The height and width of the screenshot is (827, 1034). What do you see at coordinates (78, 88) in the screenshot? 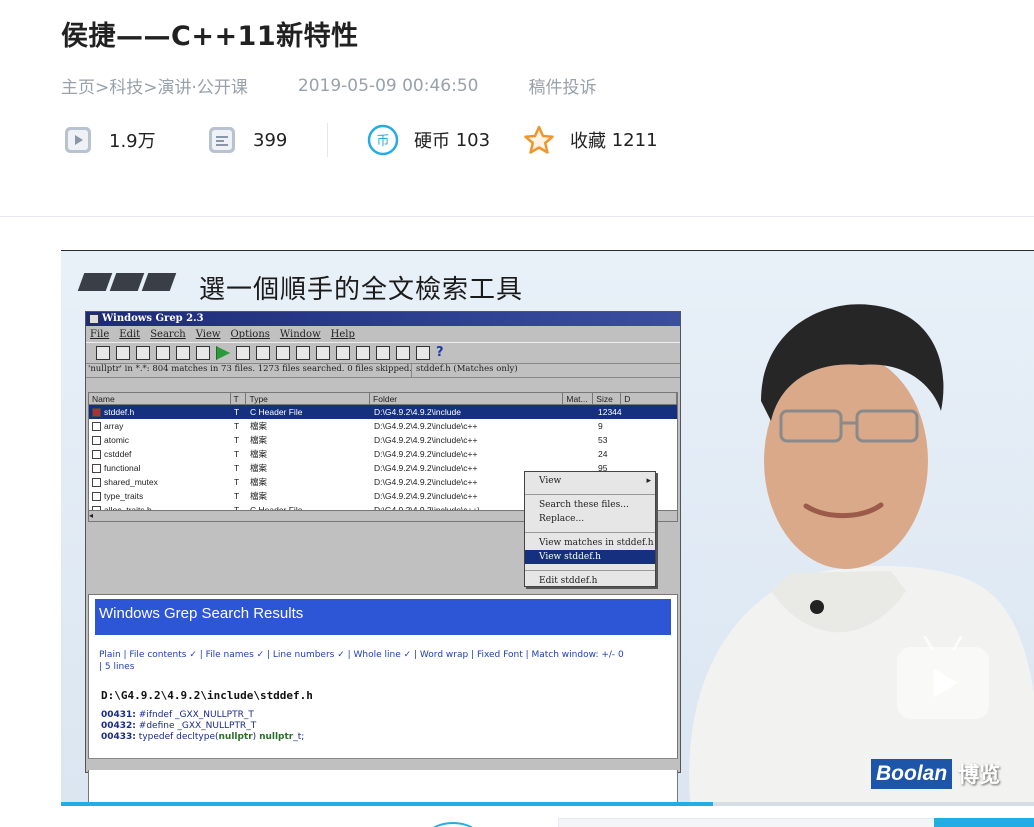
I see `breadcrumb-home: 主页` at bounding box center [78, 88].